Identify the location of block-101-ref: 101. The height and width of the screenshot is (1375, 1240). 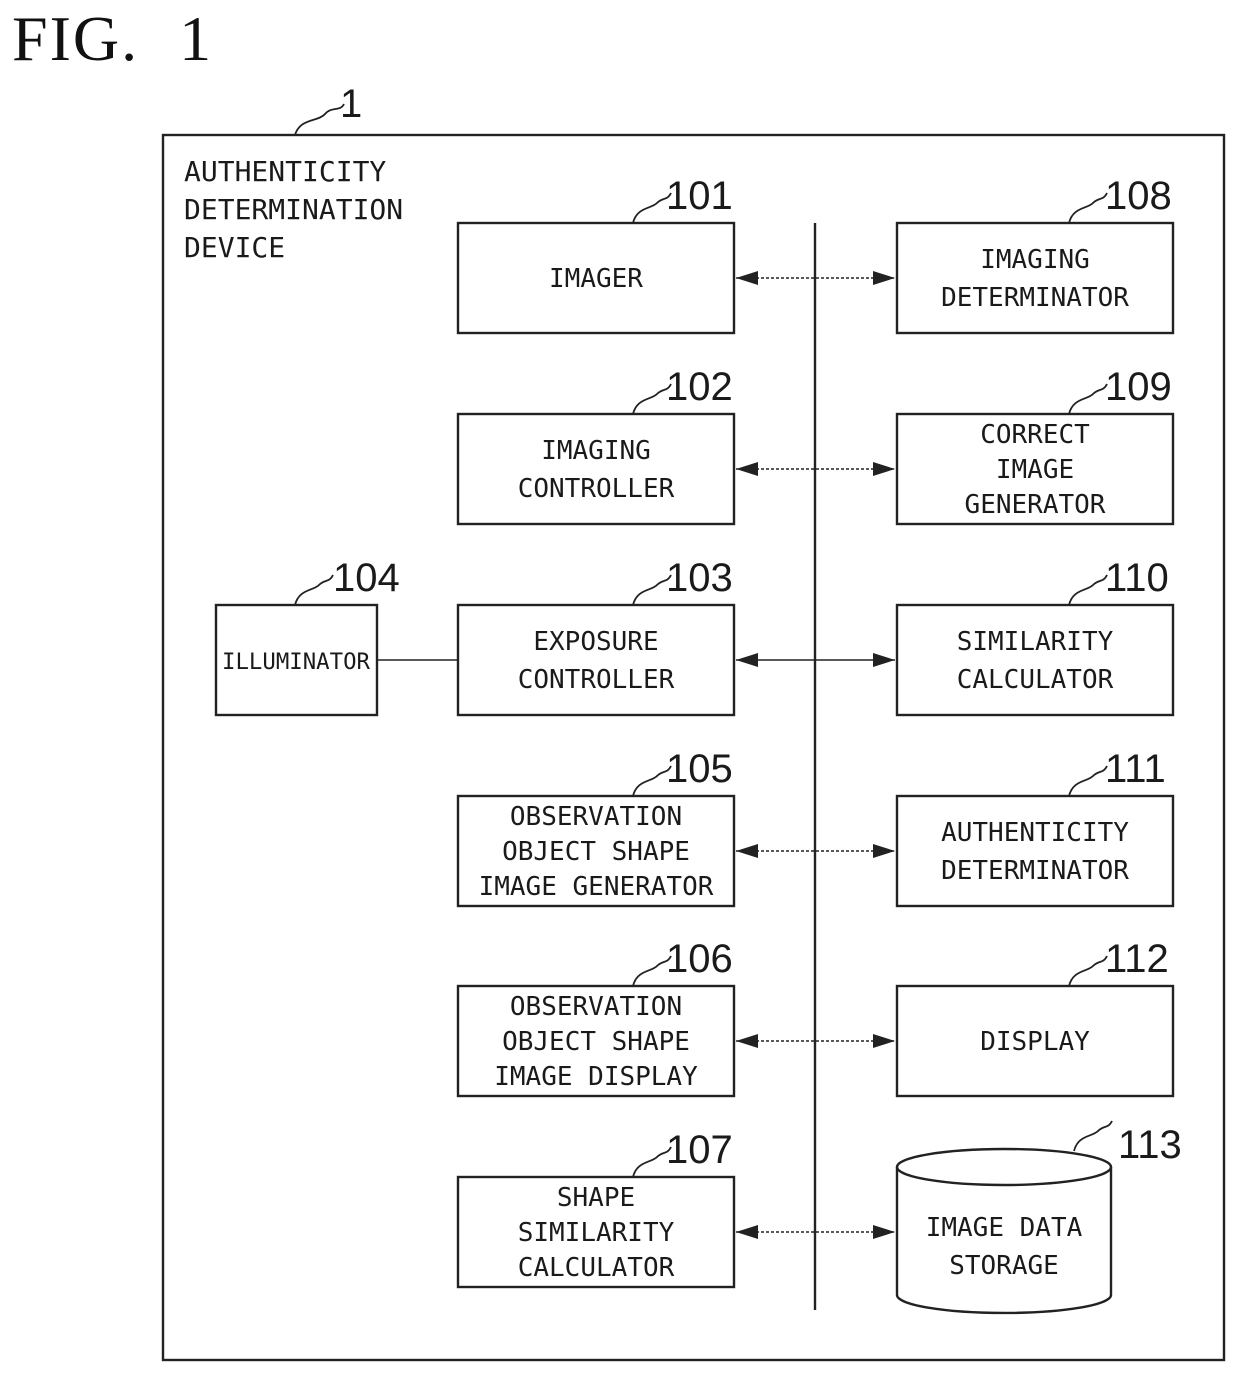
(699, 196).